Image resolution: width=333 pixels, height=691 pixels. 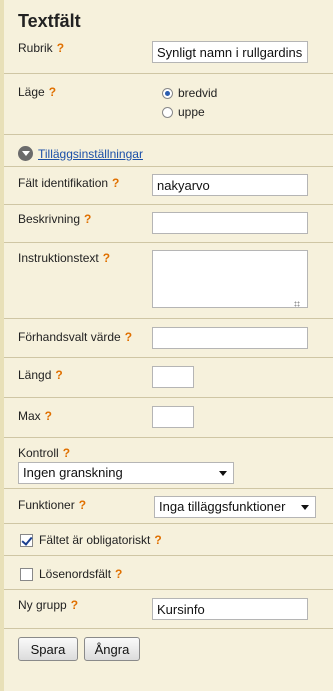 I want to click on obligatoriskt-checkbox, so click(x=26, y=540).